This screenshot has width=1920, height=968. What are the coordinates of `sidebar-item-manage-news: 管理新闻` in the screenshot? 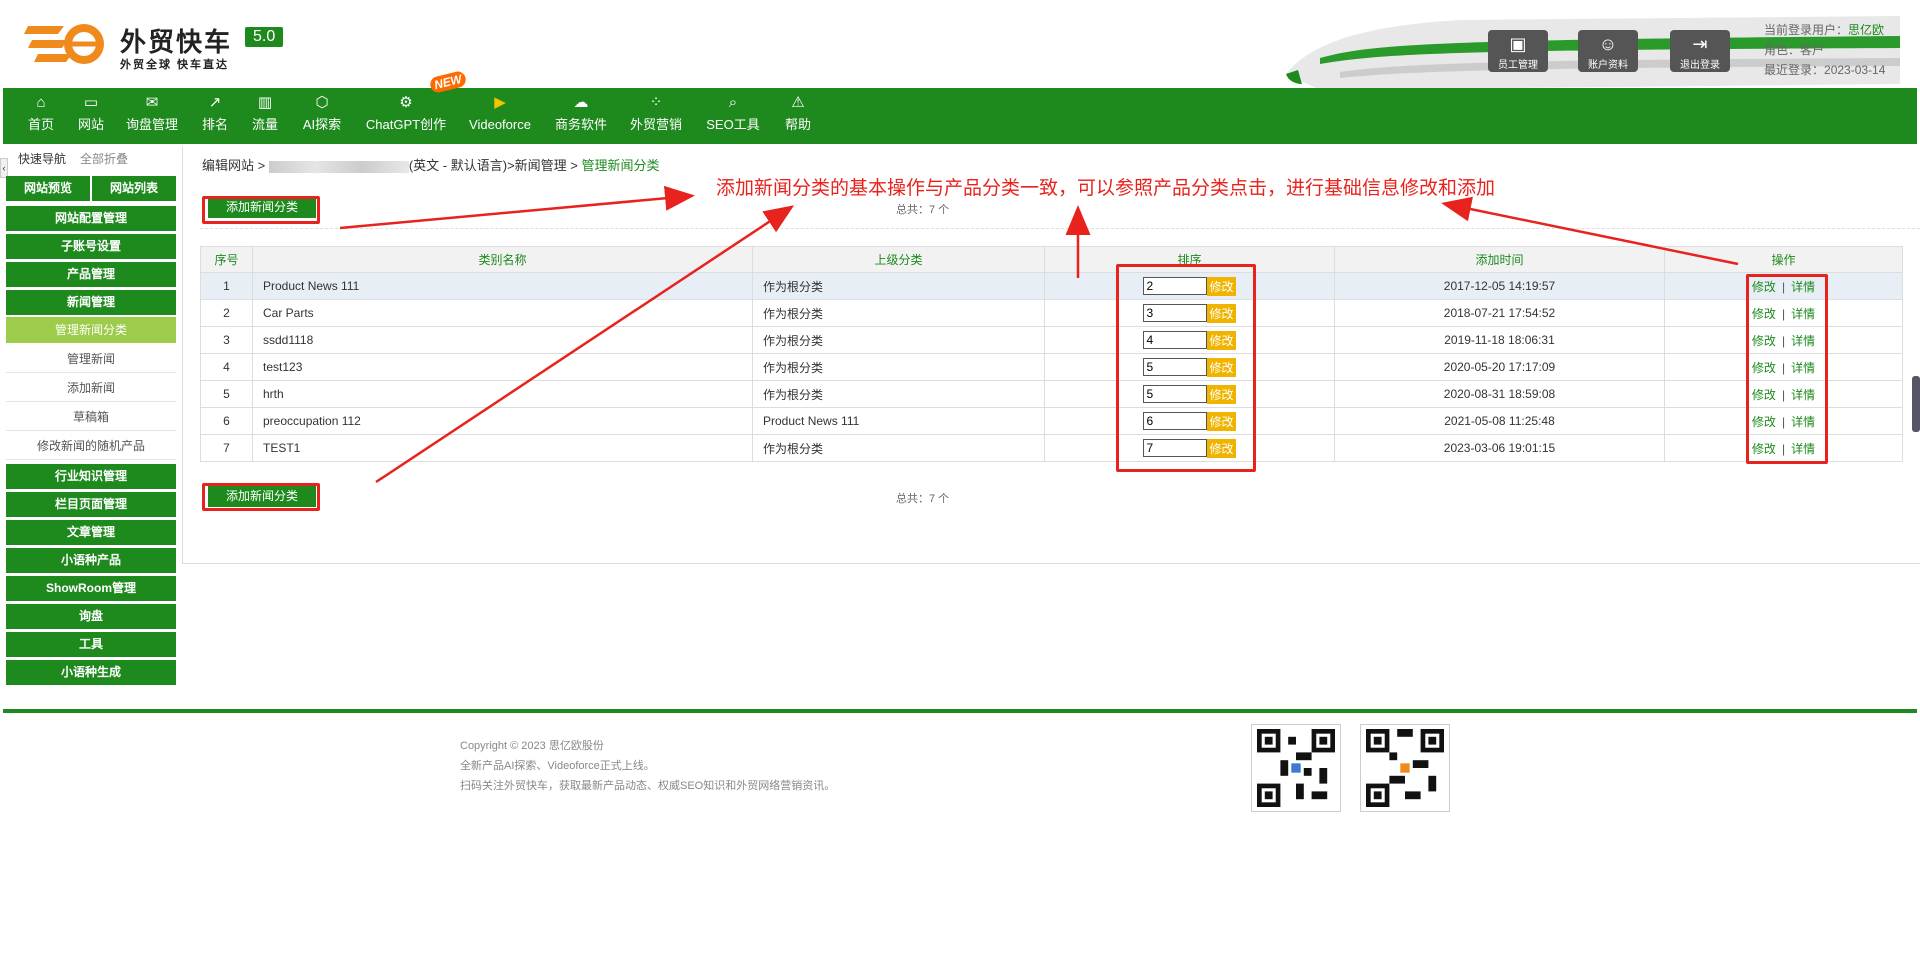 It's located at (91, 359).